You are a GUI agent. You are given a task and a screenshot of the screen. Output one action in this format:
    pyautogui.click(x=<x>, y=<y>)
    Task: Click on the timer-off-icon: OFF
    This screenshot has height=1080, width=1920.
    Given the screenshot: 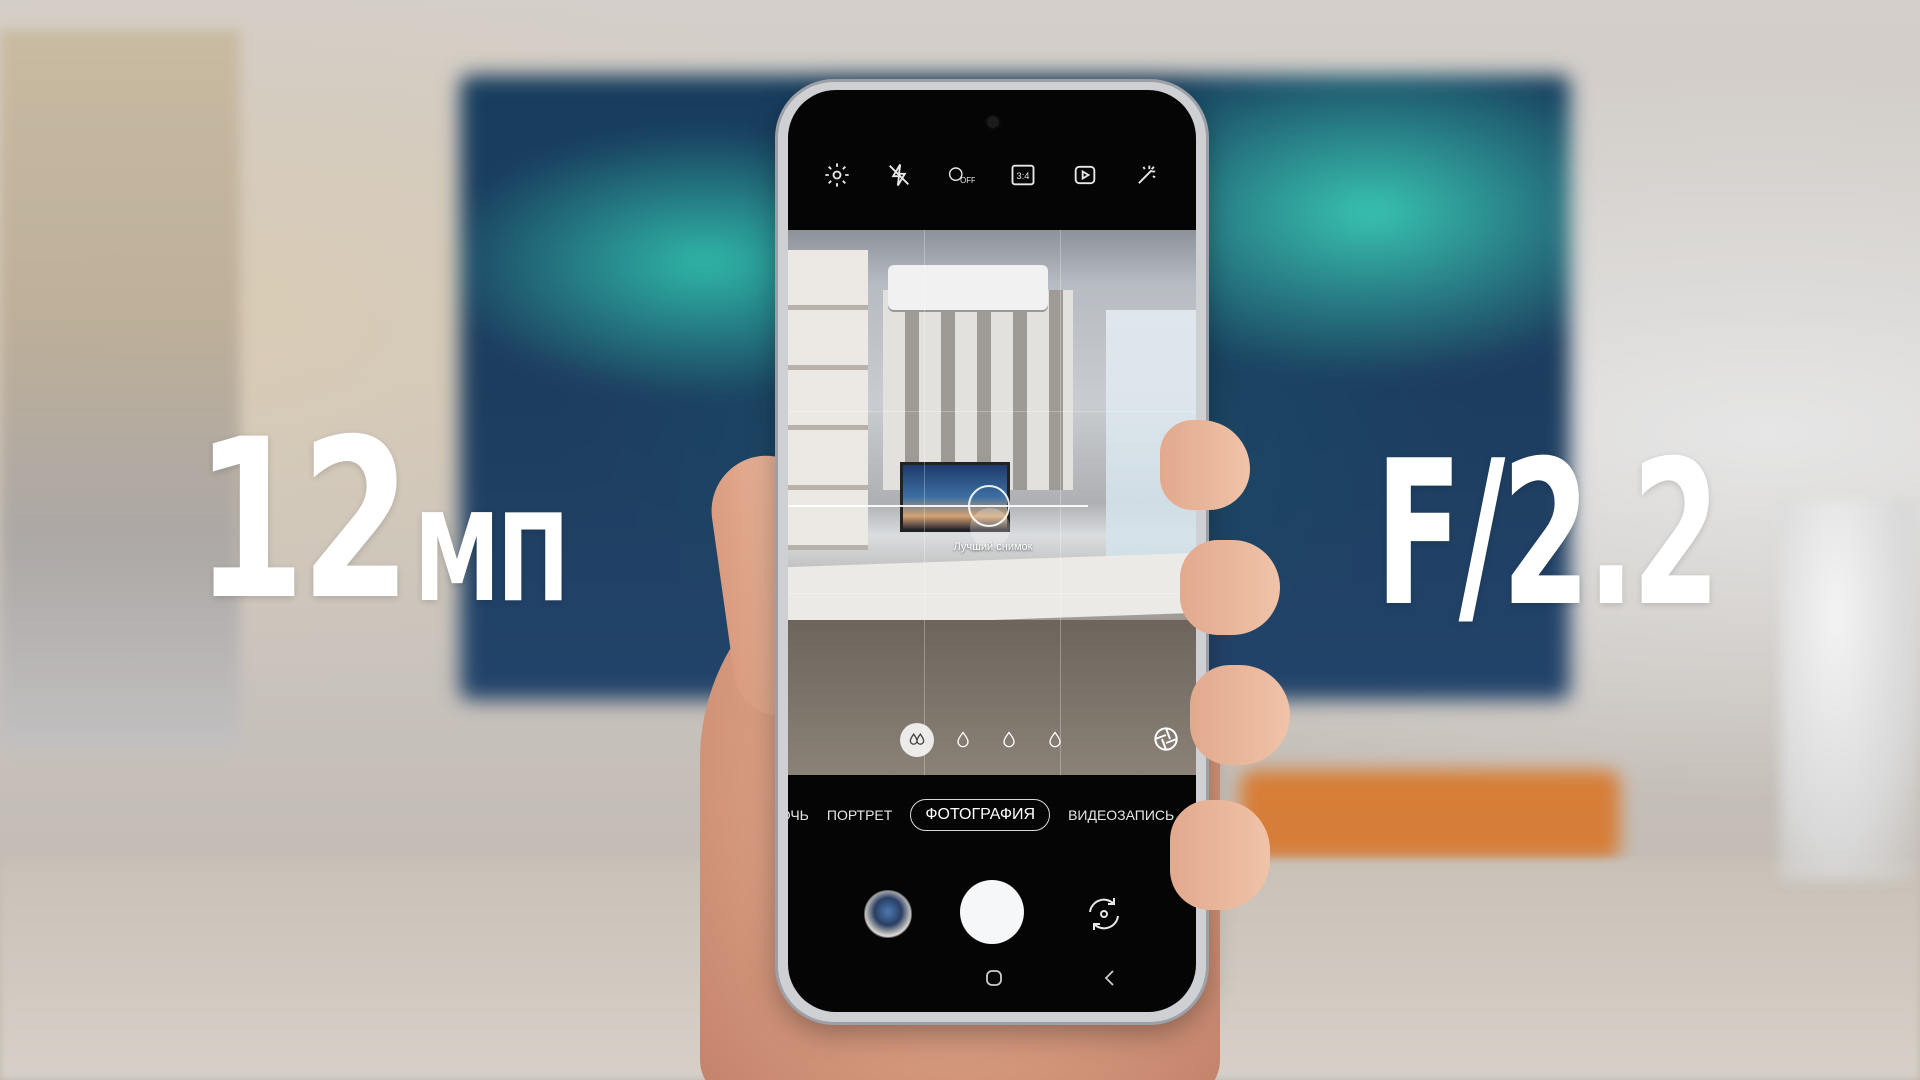 What is the action you would take?
    pyautogui.click(x=961, y=175)
    